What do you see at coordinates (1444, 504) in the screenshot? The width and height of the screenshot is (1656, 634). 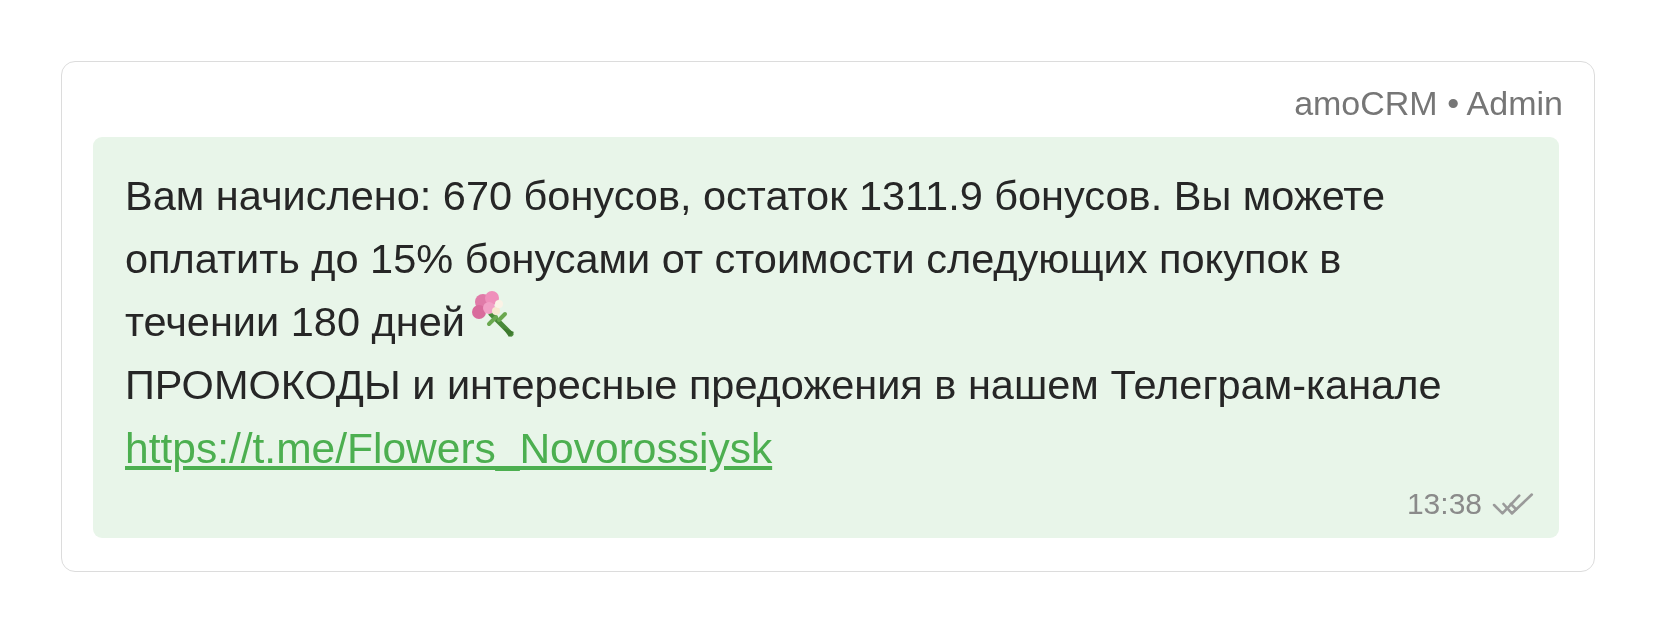 I see `message-time: 13:38` at bounding box center [1444, 504].